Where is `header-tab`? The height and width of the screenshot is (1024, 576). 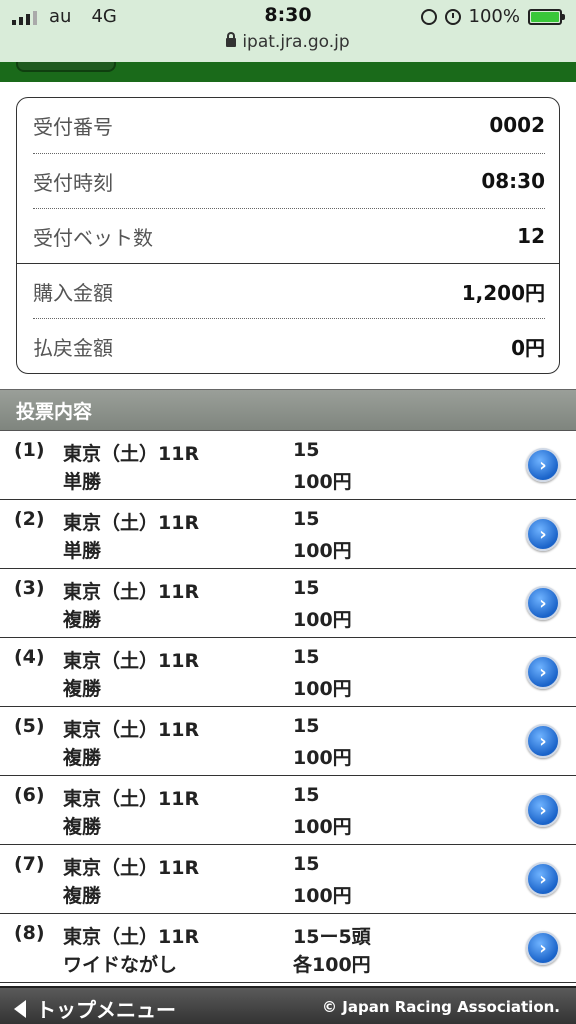 header-tab is located at coordinates (66, 67).